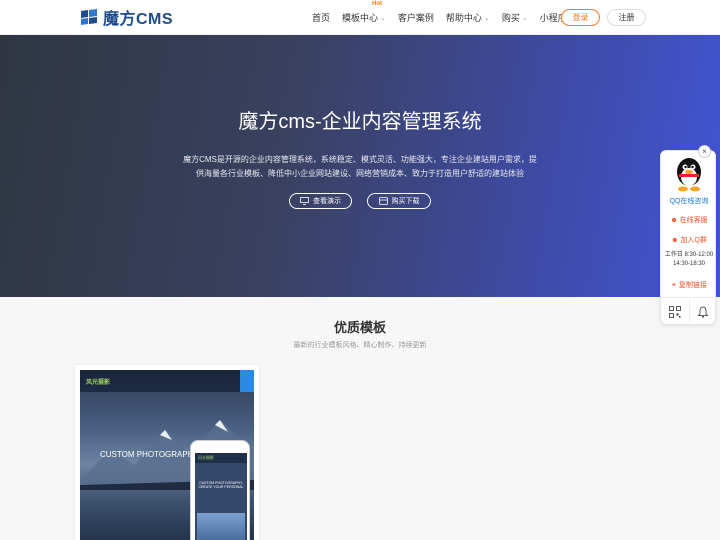 The width and height of the screenshot is (720, 540). I want to click on join-qq-group-label: 加入Q群, so click(693, 240).